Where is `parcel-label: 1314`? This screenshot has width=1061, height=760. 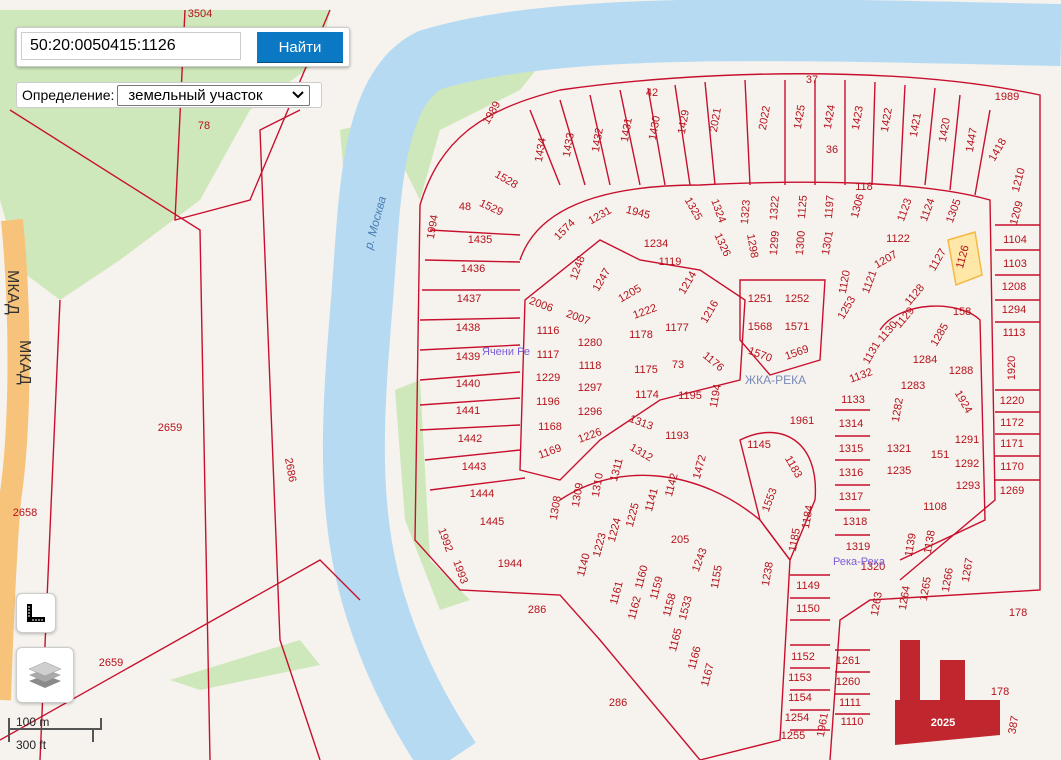
parcel-label: 1314 is located at coordinates (851, 424).